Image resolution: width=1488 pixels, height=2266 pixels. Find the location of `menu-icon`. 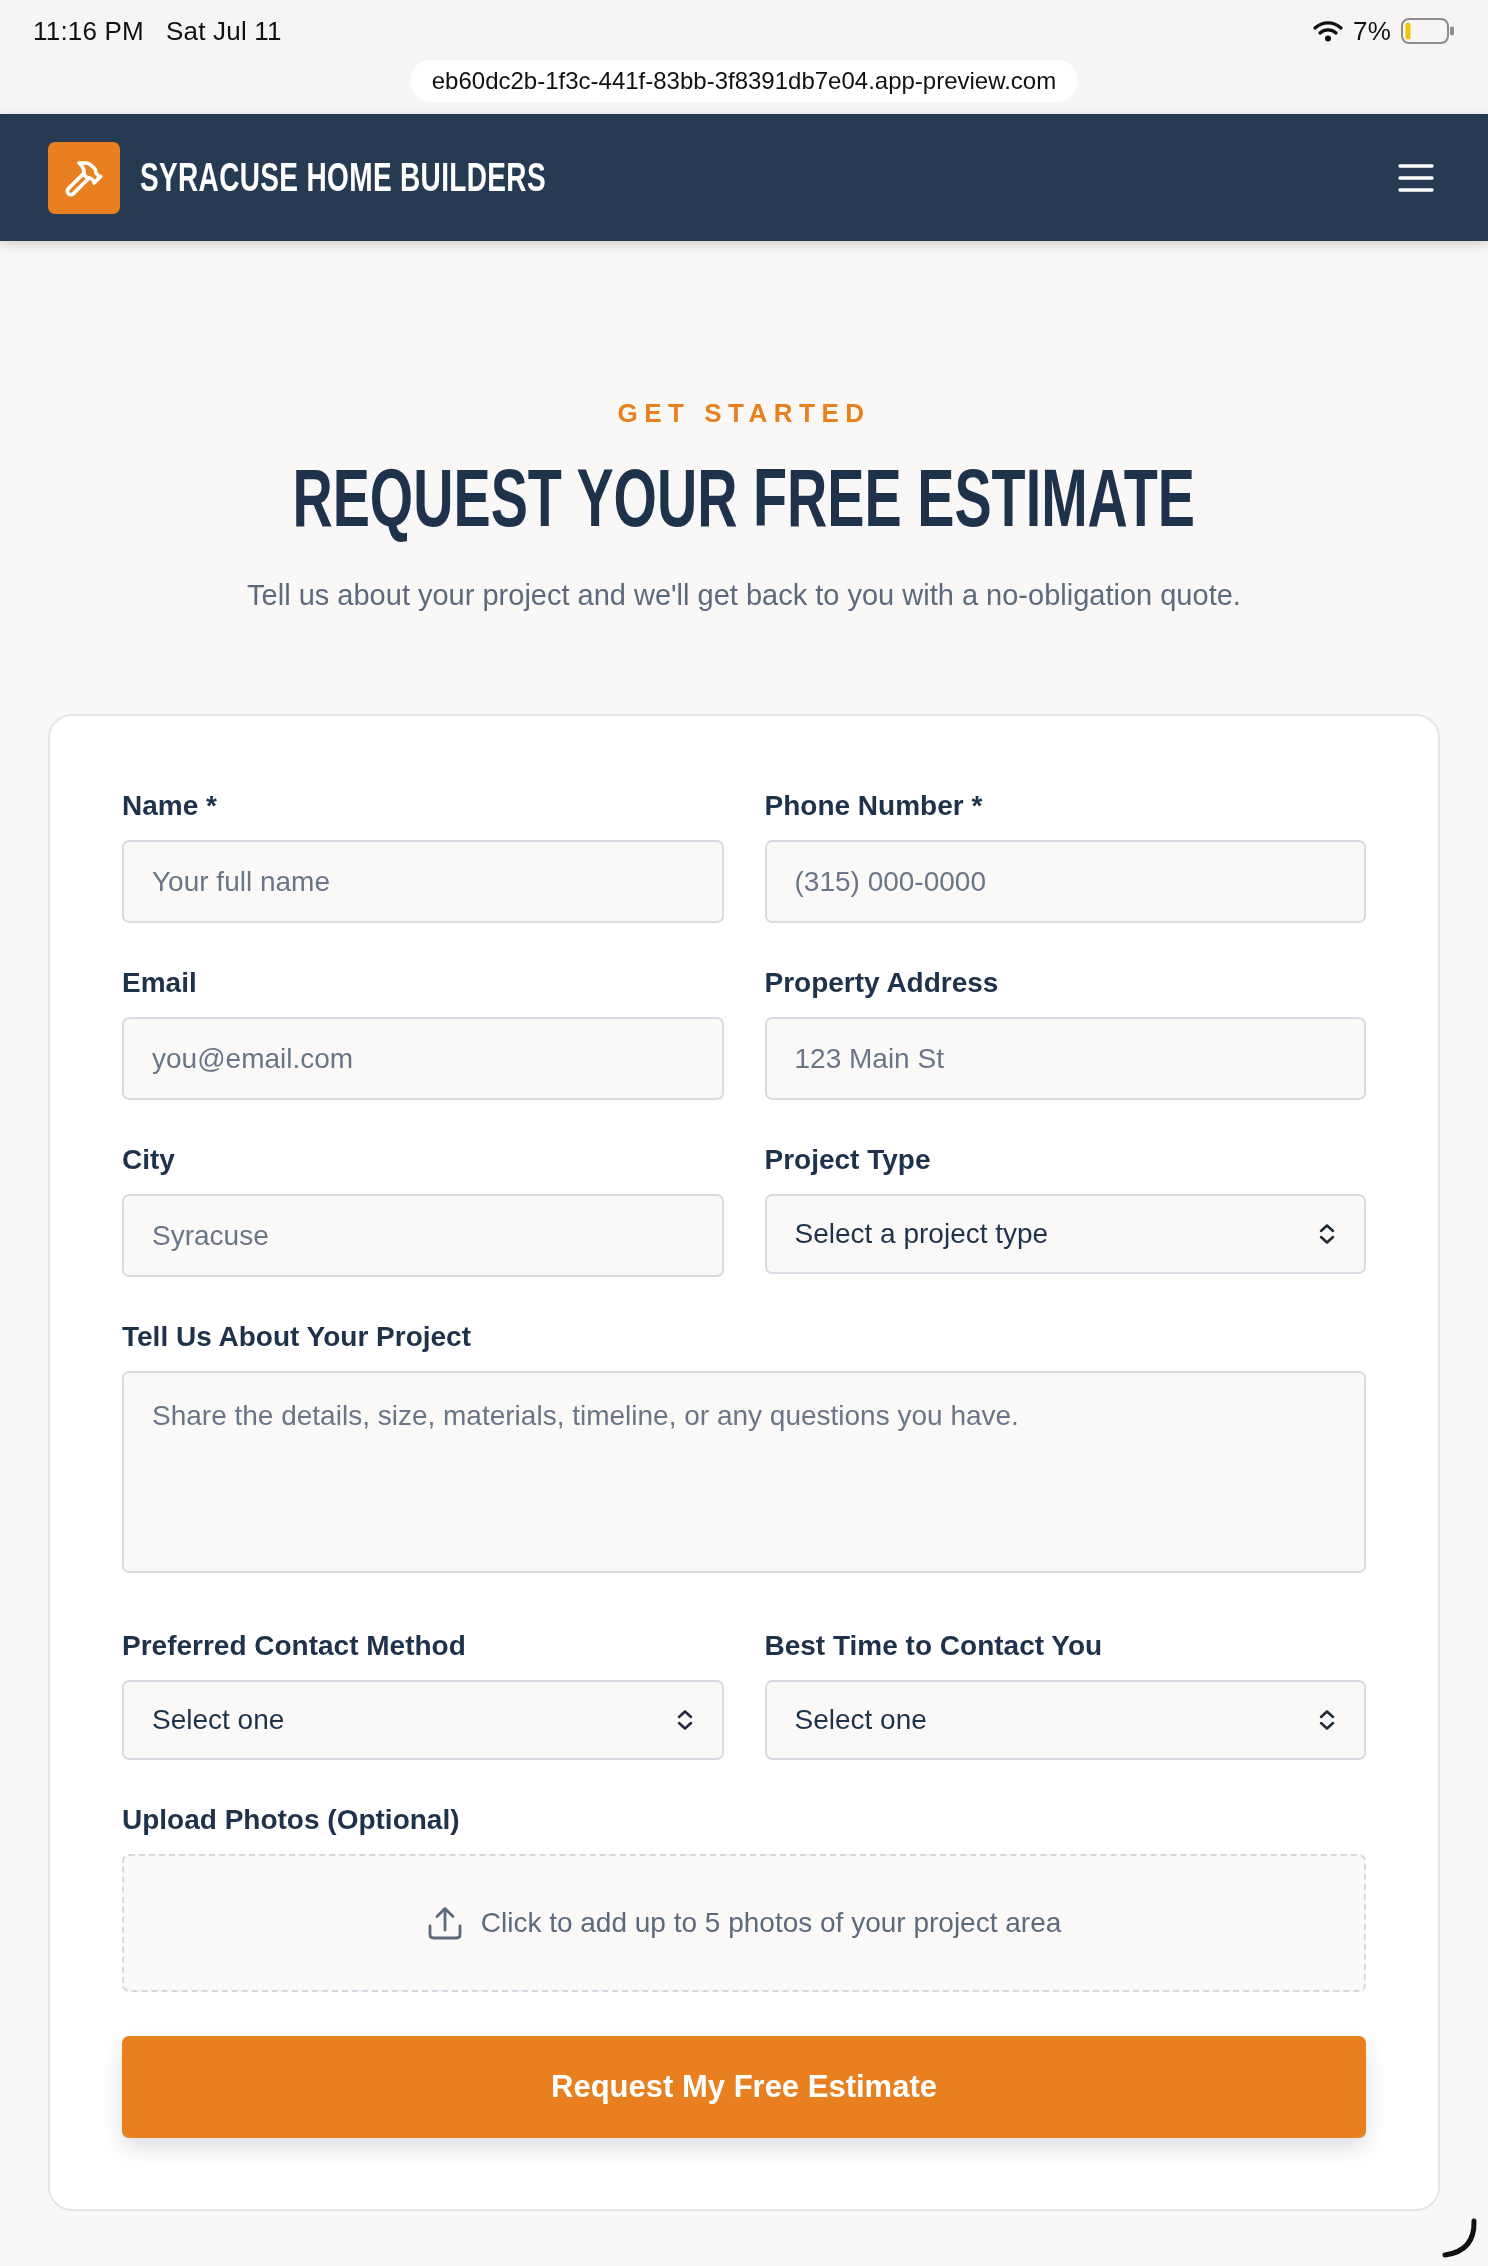

menu-icon is located at coordinates (1416, 177).